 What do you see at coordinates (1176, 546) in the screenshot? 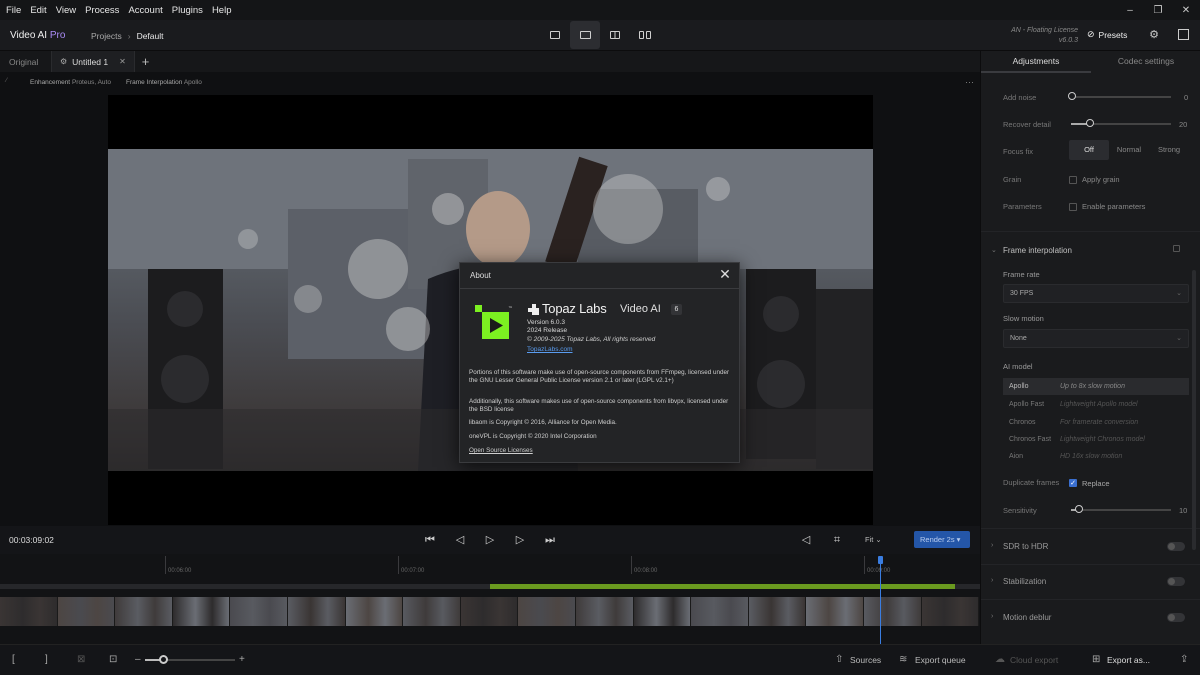
I see `sdr-to-hdr-toggle` at bounding box center [1176, 546].